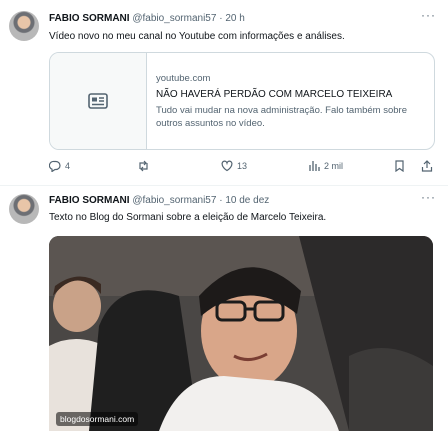  Describe the element at coordinates (234, 166) in the screenshot. I see `like-button: 13` at that location.